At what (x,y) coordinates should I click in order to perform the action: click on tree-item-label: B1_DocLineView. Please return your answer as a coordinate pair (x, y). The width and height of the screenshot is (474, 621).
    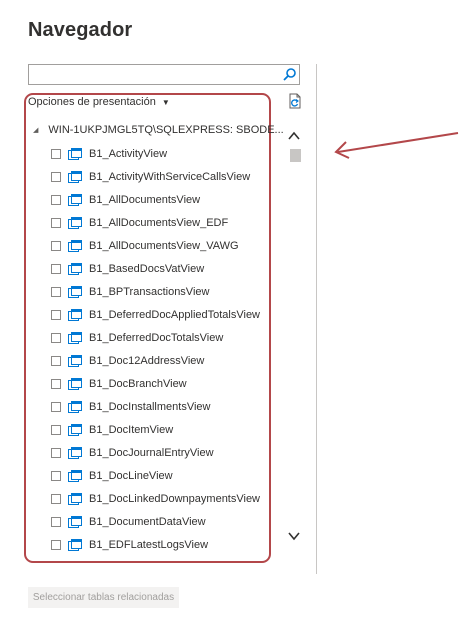
    Looking at the image, I should click on (131, 475).